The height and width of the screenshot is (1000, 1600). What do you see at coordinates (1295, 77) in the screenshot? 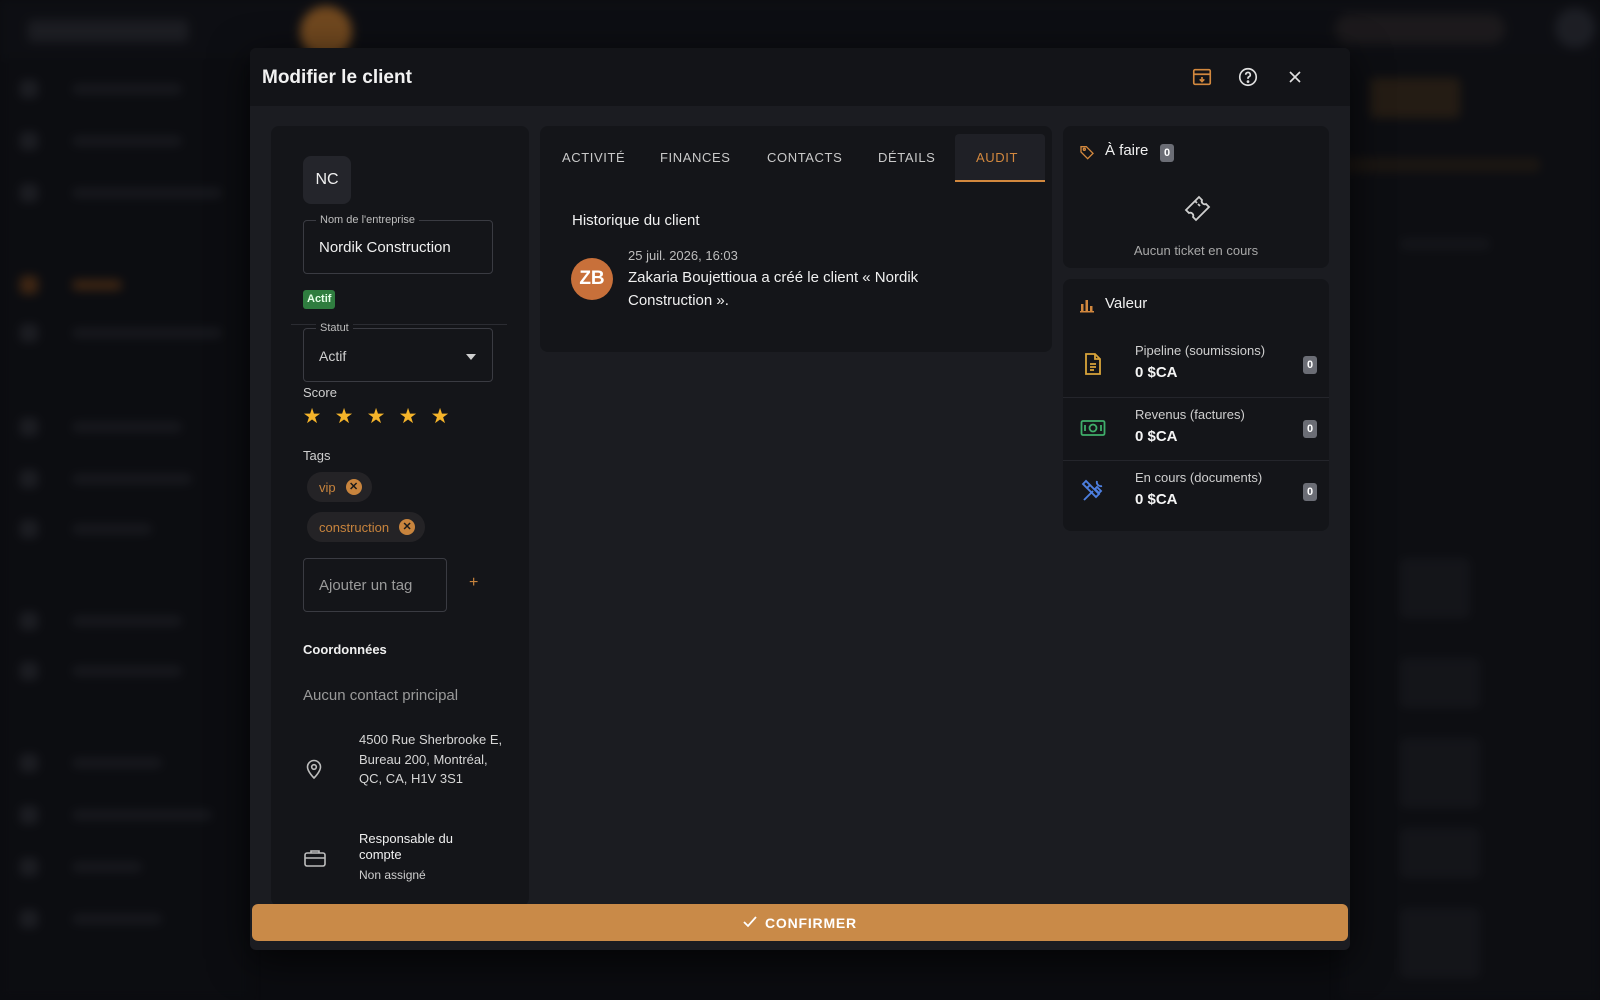
I see `close-icon` at bounding box center [1295, 77].